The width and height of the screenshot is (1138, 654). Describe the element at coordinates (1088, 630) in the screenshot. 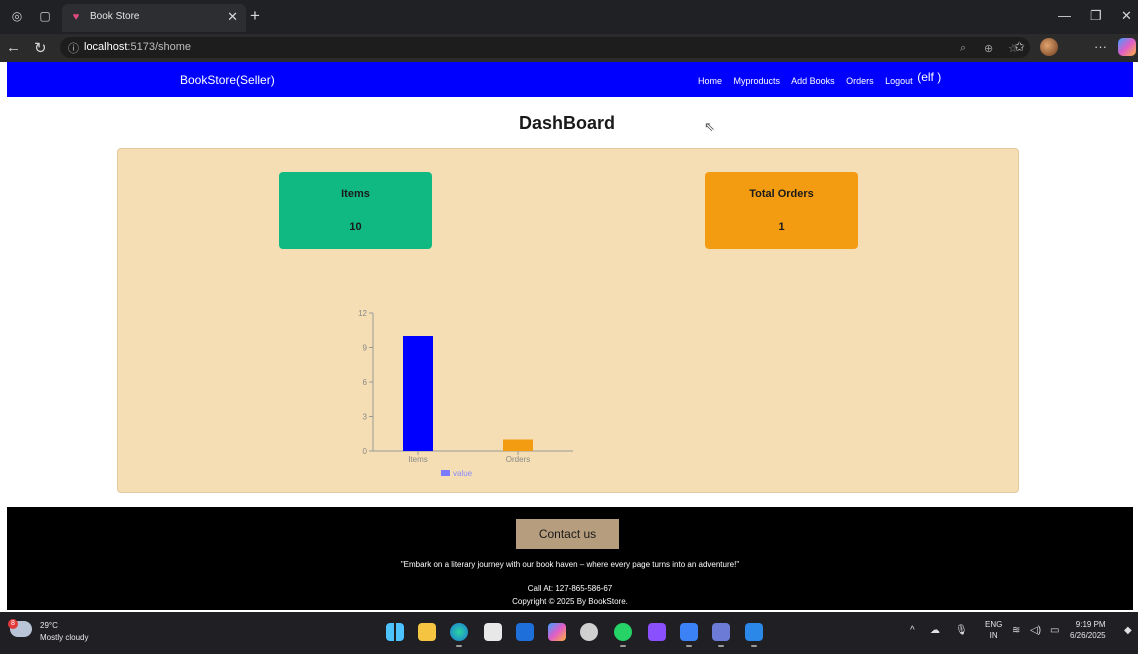

I see `system-clock: 9:19 PM 6/26/2025` at that location.